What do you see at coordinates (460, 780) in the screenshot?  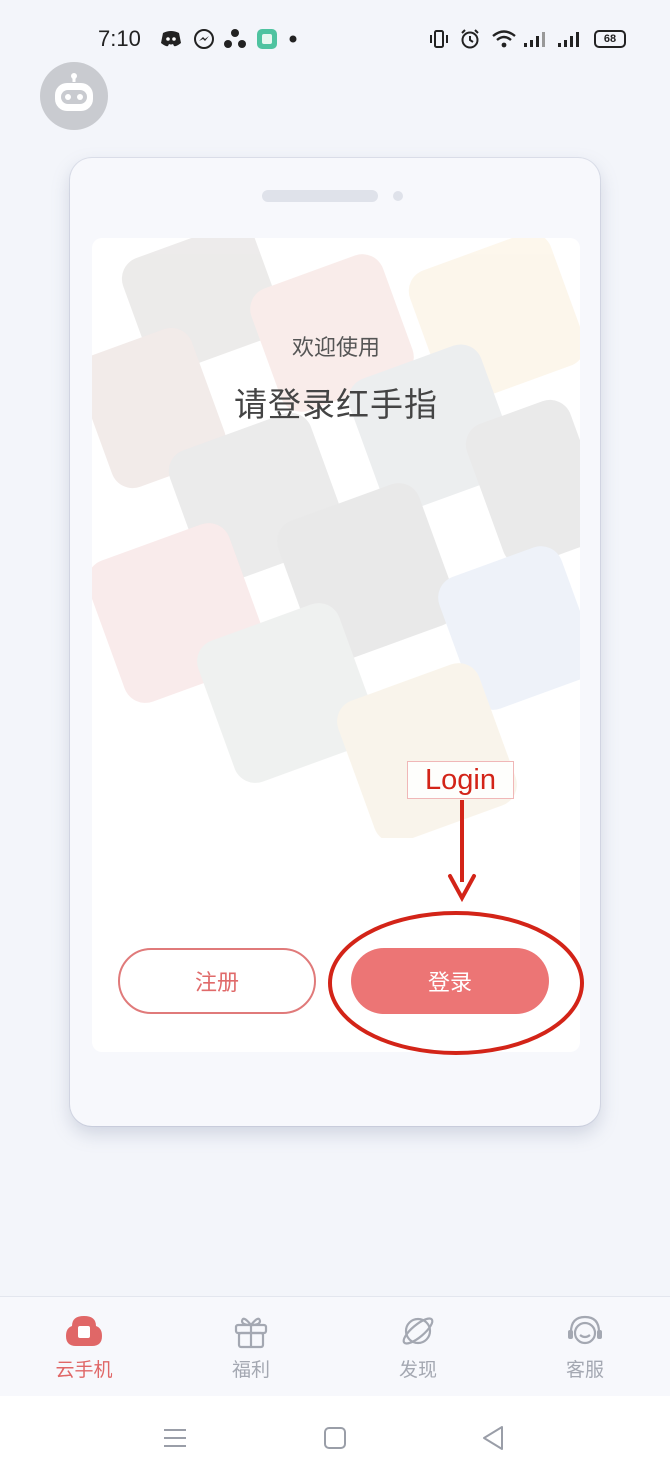 I see `annotation-label: Login` at bounding box center [460, 780].